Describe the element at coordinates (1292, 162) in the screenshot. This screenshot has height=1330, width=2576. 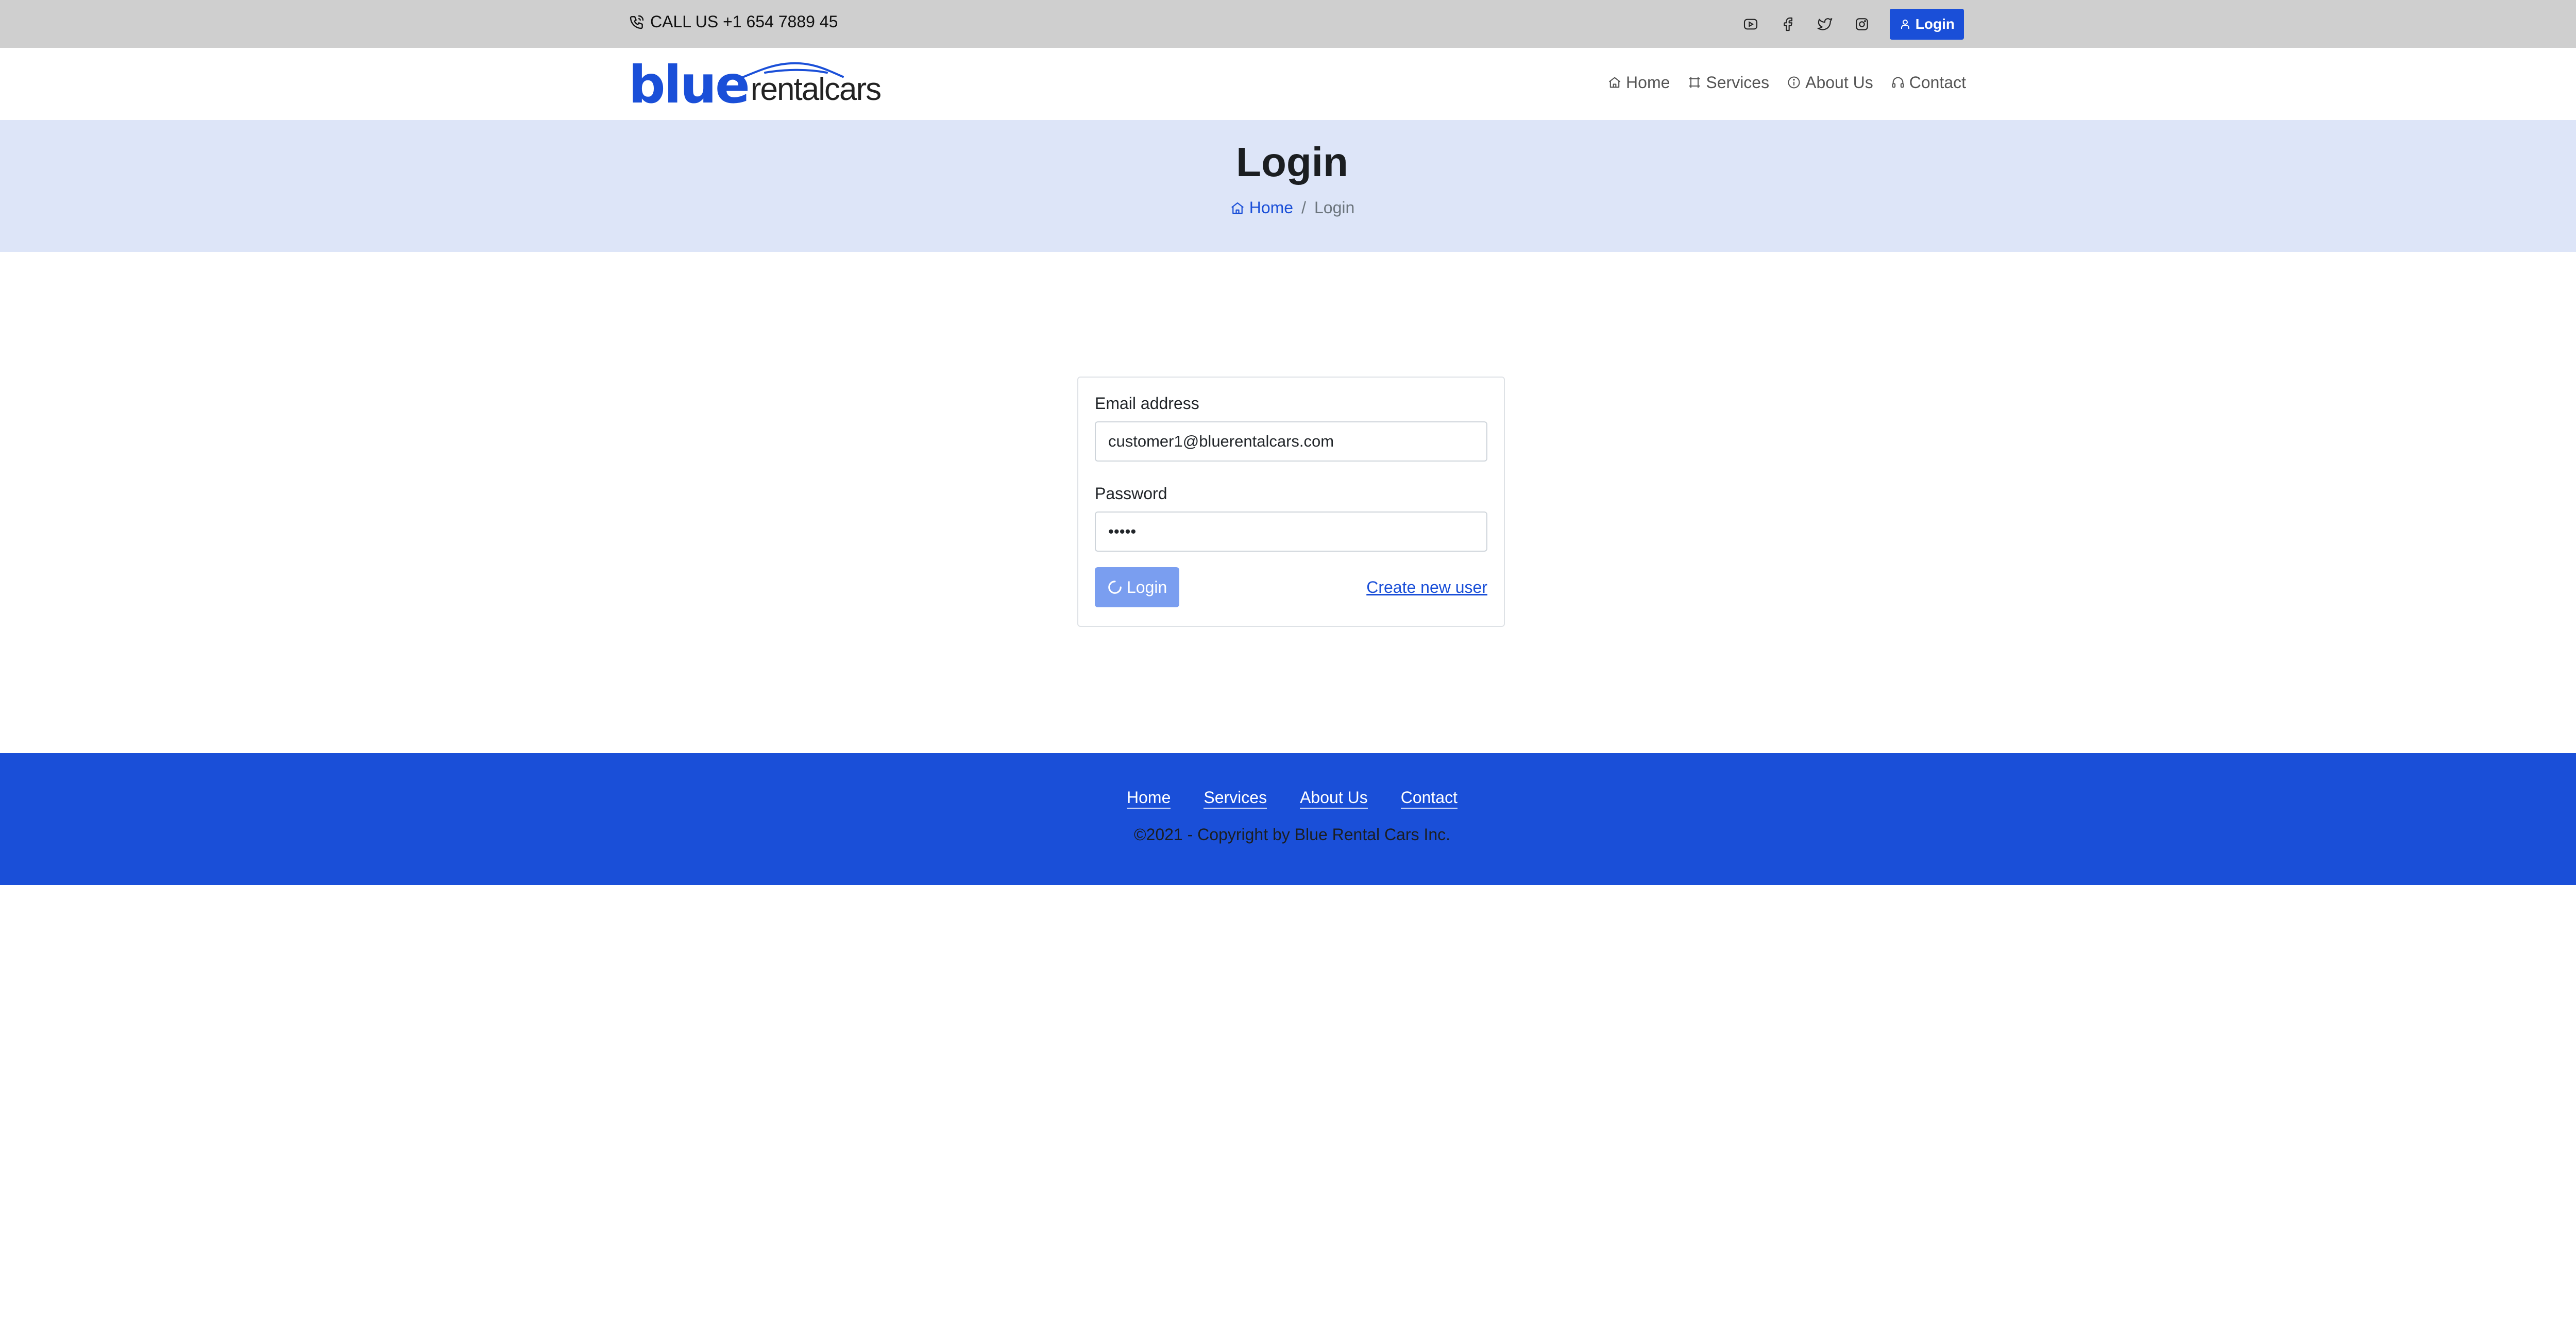
I see `page-title: Login` at that location.